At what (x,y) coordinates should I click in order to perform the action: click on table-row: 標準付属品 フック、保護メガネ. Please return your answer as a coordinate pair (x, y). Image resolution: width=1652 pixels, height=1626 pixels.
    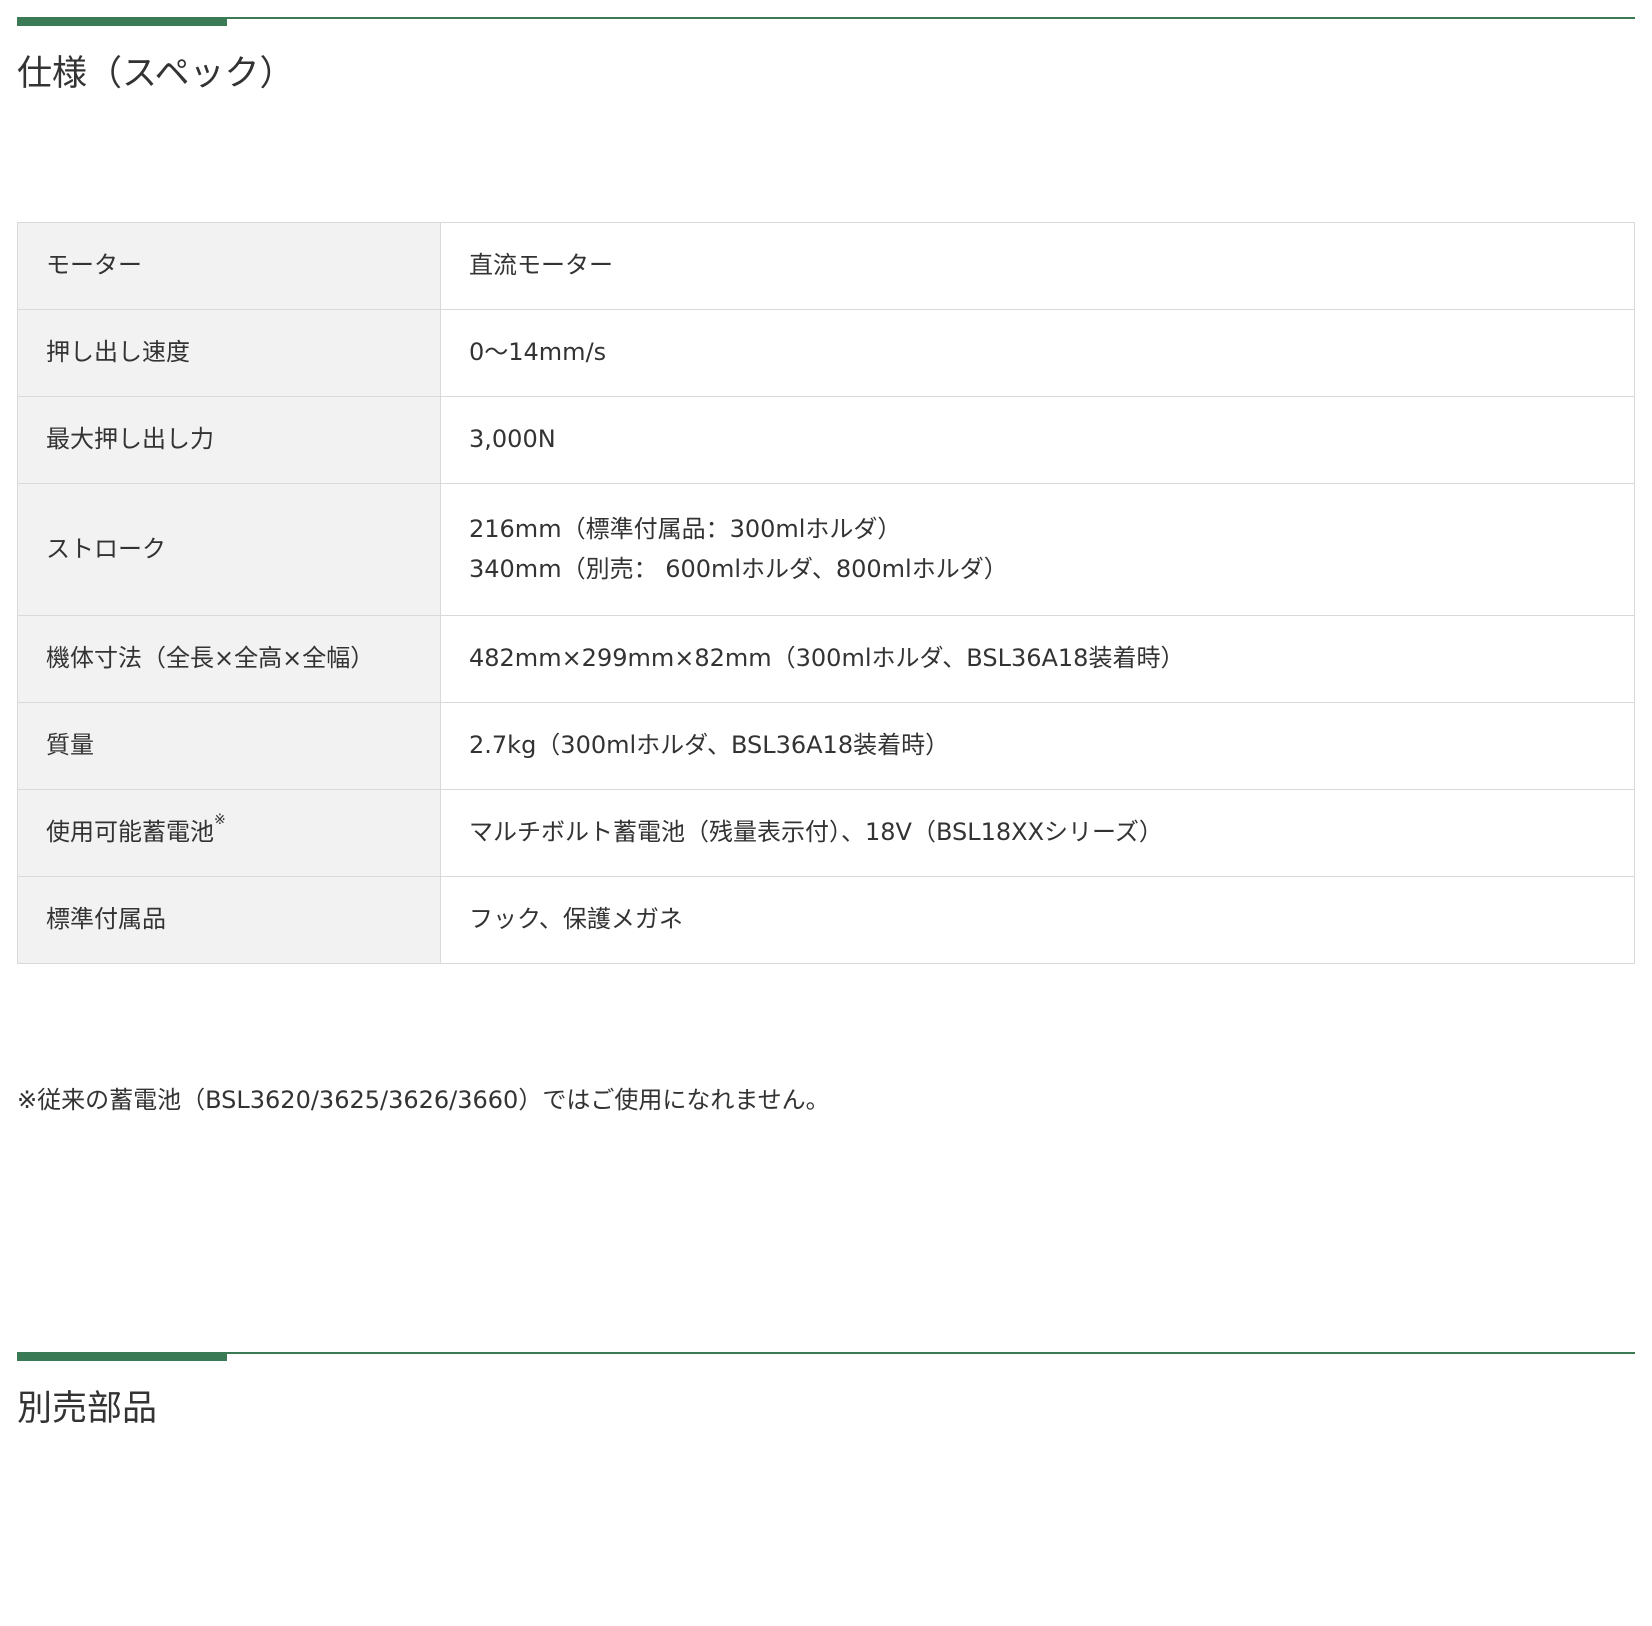
    Looking at the image, I should click on (826, 920).